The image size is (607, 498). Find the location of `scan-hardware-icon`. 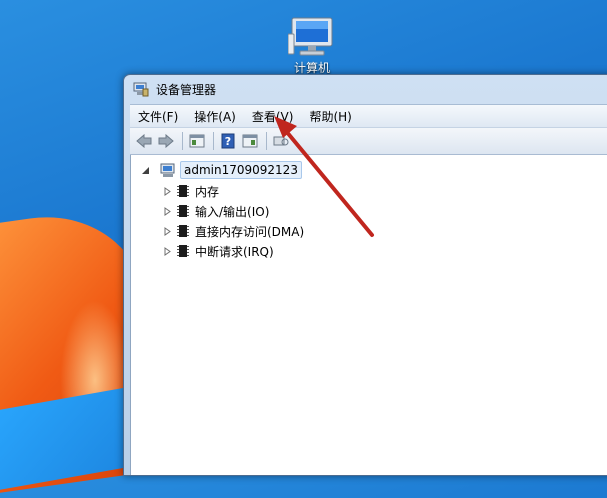

scan-hardware-icon is located at coordinates (281, 141).